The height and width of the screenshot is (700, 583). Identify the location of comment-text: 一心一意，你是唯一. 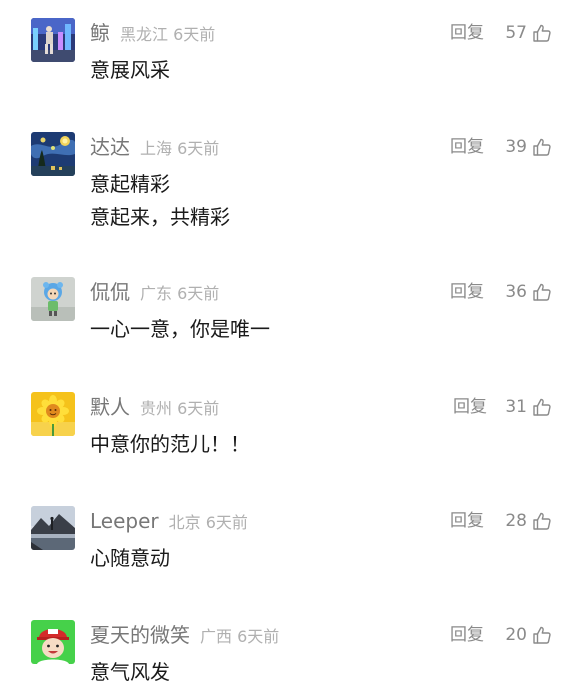
(180, 329).